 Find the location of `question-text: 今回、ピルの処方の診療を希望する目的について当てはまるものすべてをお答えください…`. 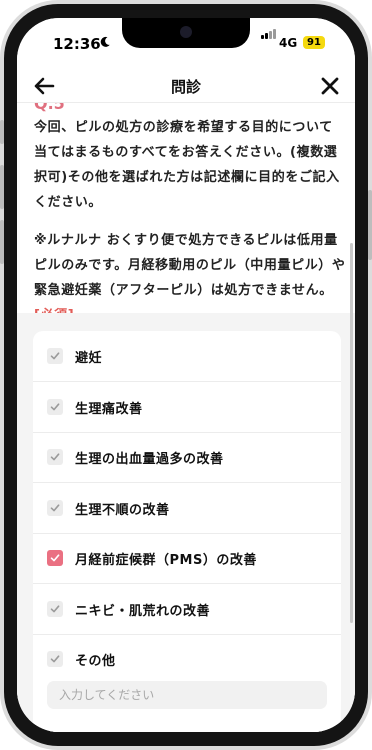

question-text: 今回、ピルの処方の診療を希望する目的について当てはまるものすべてをお答えください… is located at coordinates (187, 165).